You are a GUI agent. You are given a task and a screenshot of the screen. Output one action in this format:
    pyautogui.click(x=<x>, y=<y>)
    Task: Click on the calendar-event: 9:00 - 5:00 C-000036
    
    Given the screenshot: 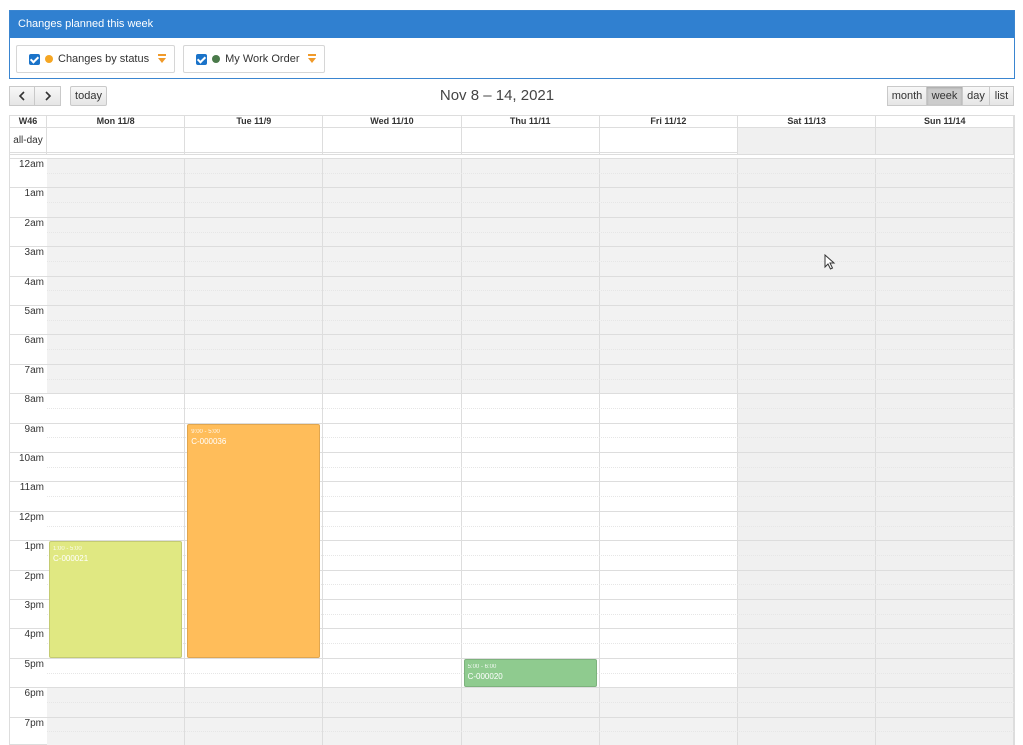 What is the action you would take?
    pyautogui.click(x=254, y=540)
    